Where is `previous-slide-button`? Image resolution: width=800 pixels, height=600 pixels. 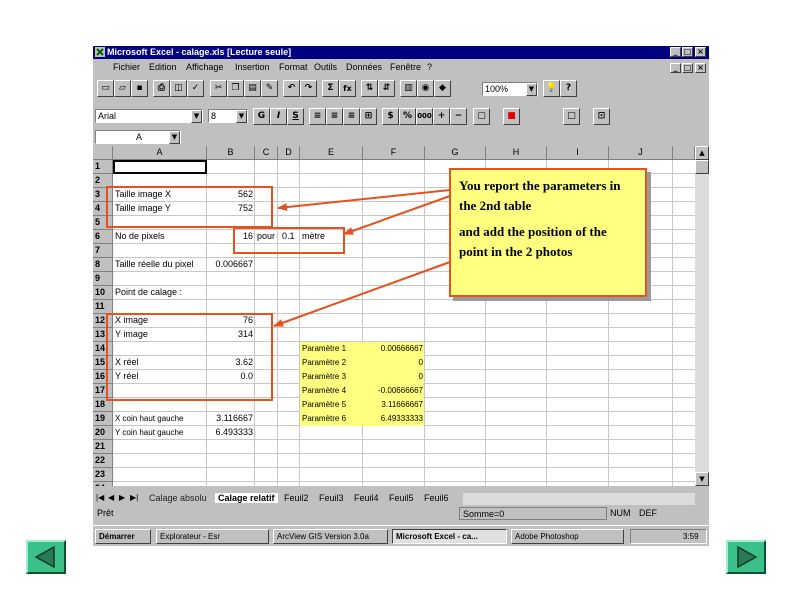
previous-slide-button is located at coordinates (46, 557).